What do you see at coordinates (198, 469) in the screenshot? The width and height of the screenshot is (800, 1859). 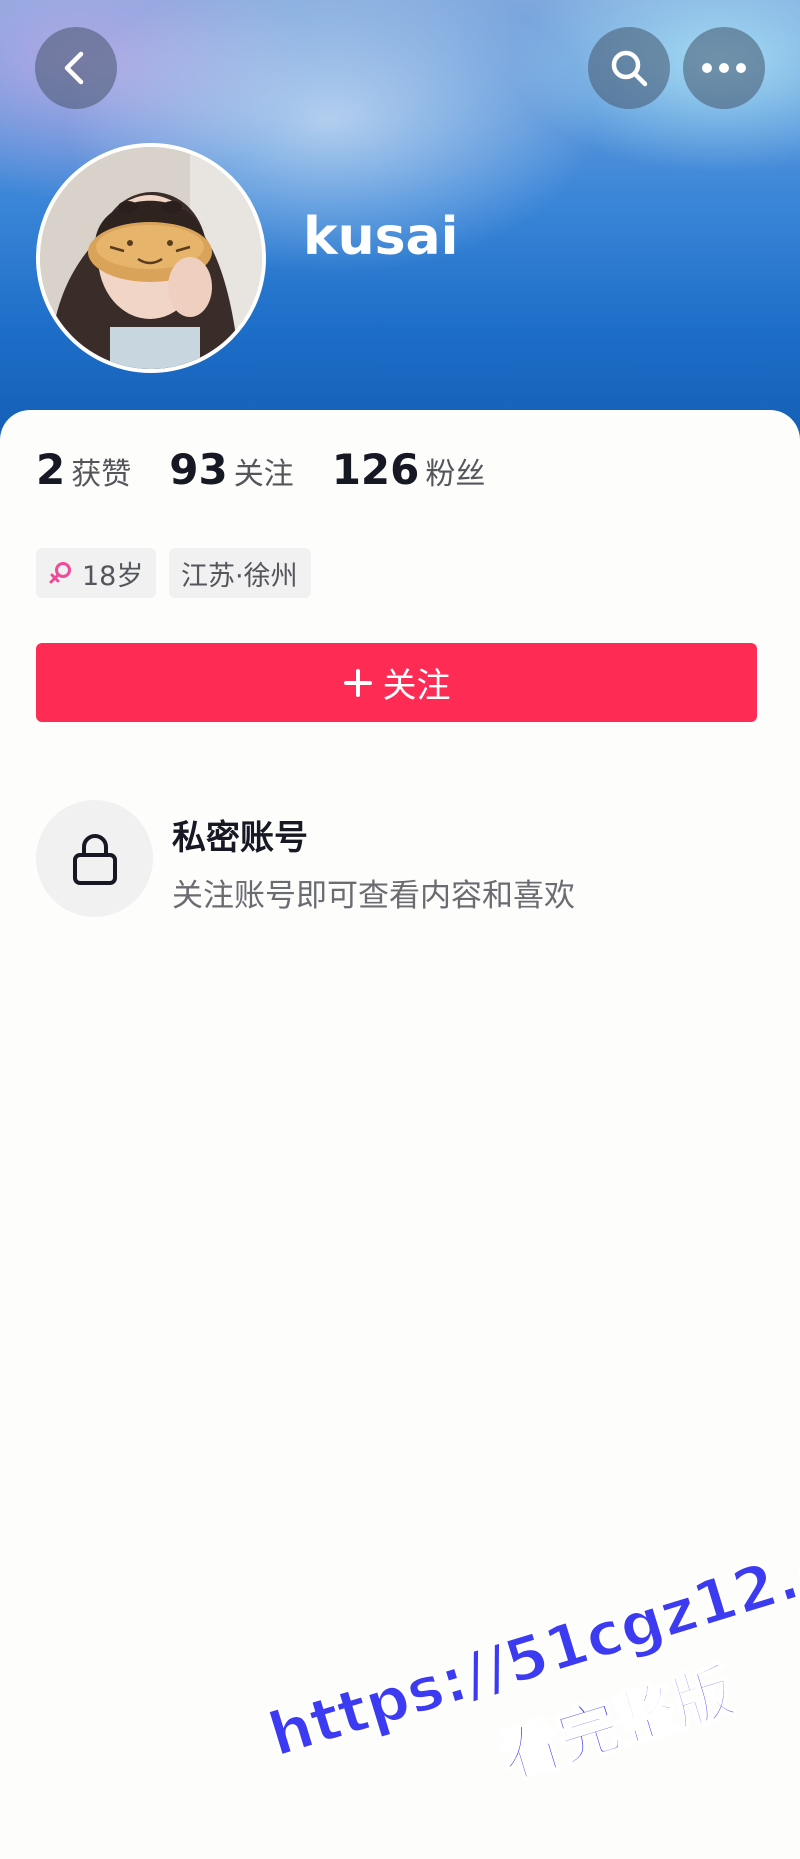 I see `stat-following-value: 93` at bounding box center [198, 469].